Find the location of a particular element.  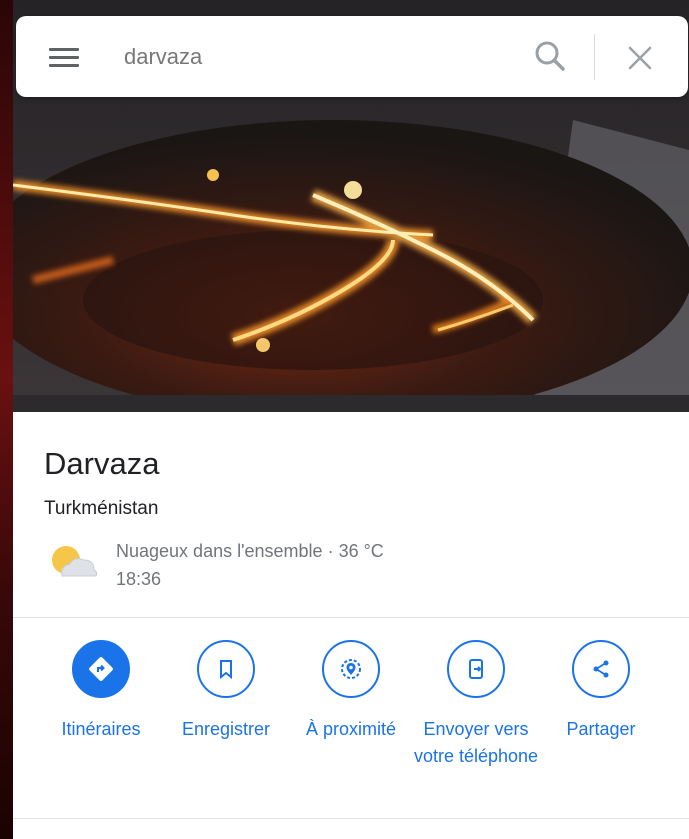

search-icon is located at coordinates (550, 56).